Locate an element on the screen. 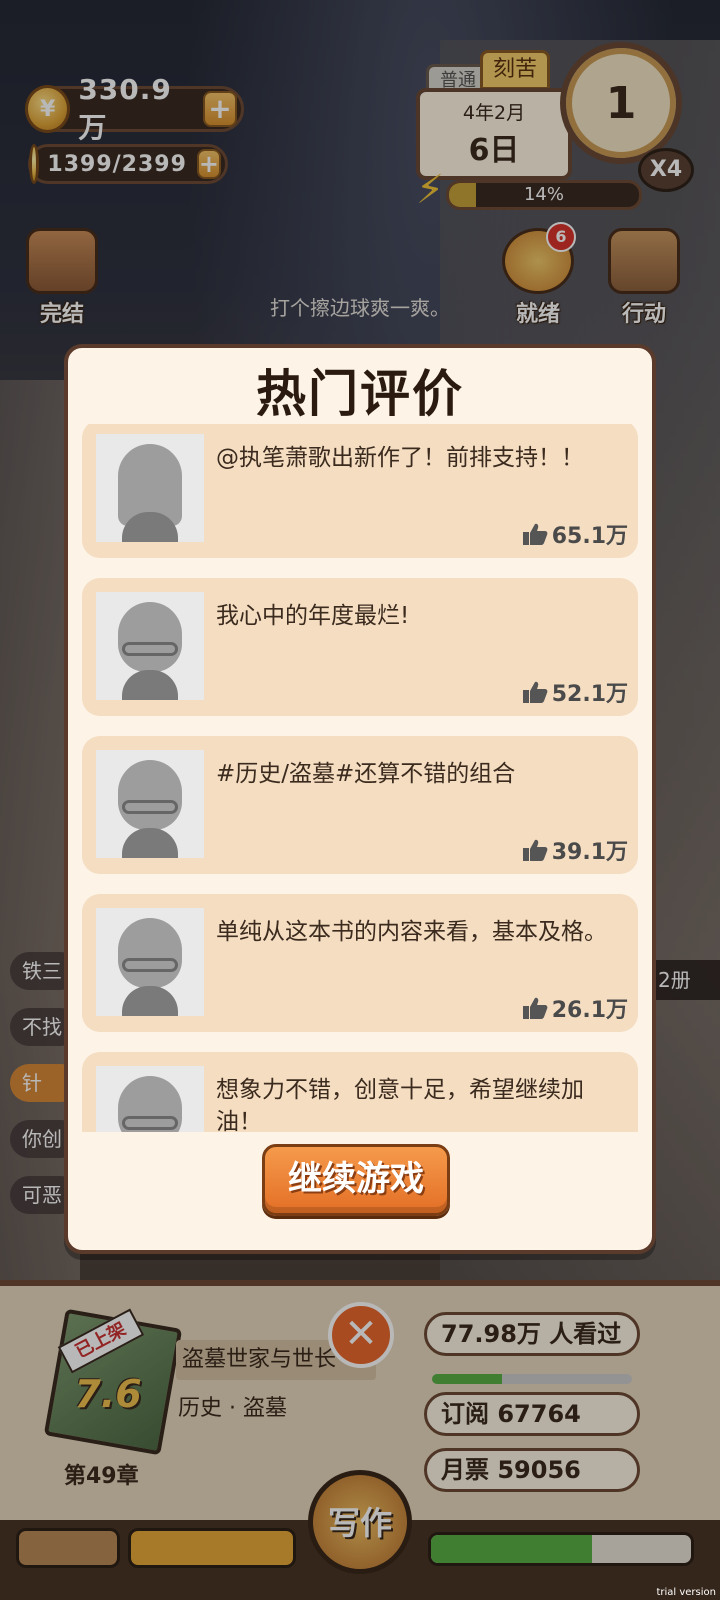 The image size is (720, 1600). review-card: 我心中的年度最烂! 52.1万 is located at coordinates (360, 647).